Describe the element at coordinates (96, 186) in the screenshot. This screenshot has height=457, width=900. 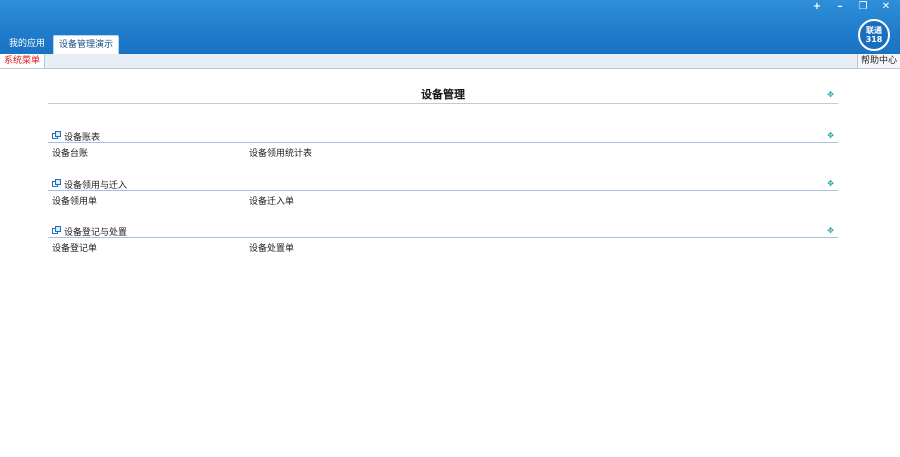
I see `section-title: 设备领用与迁入` at that location.